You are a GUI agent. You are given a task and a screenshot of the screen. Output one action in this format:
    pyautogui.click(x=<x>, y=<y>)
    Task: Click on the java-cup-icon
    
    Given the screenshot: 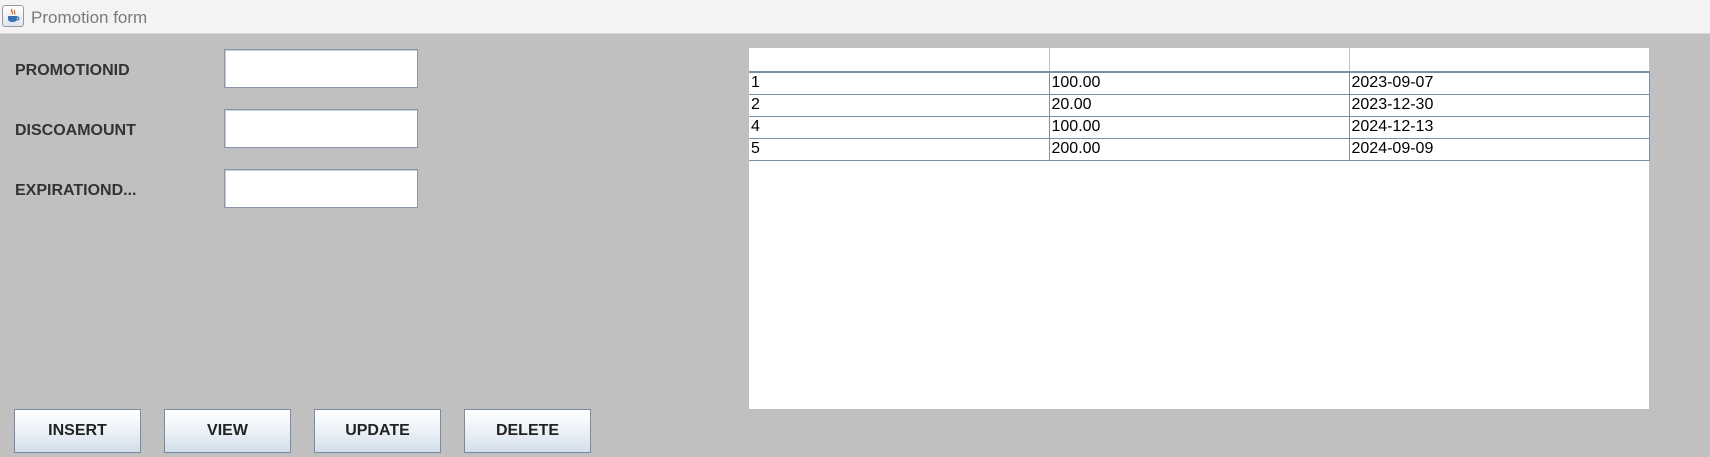 What is the action you would take?
    pyautogui.click(x=13, y=16)
    